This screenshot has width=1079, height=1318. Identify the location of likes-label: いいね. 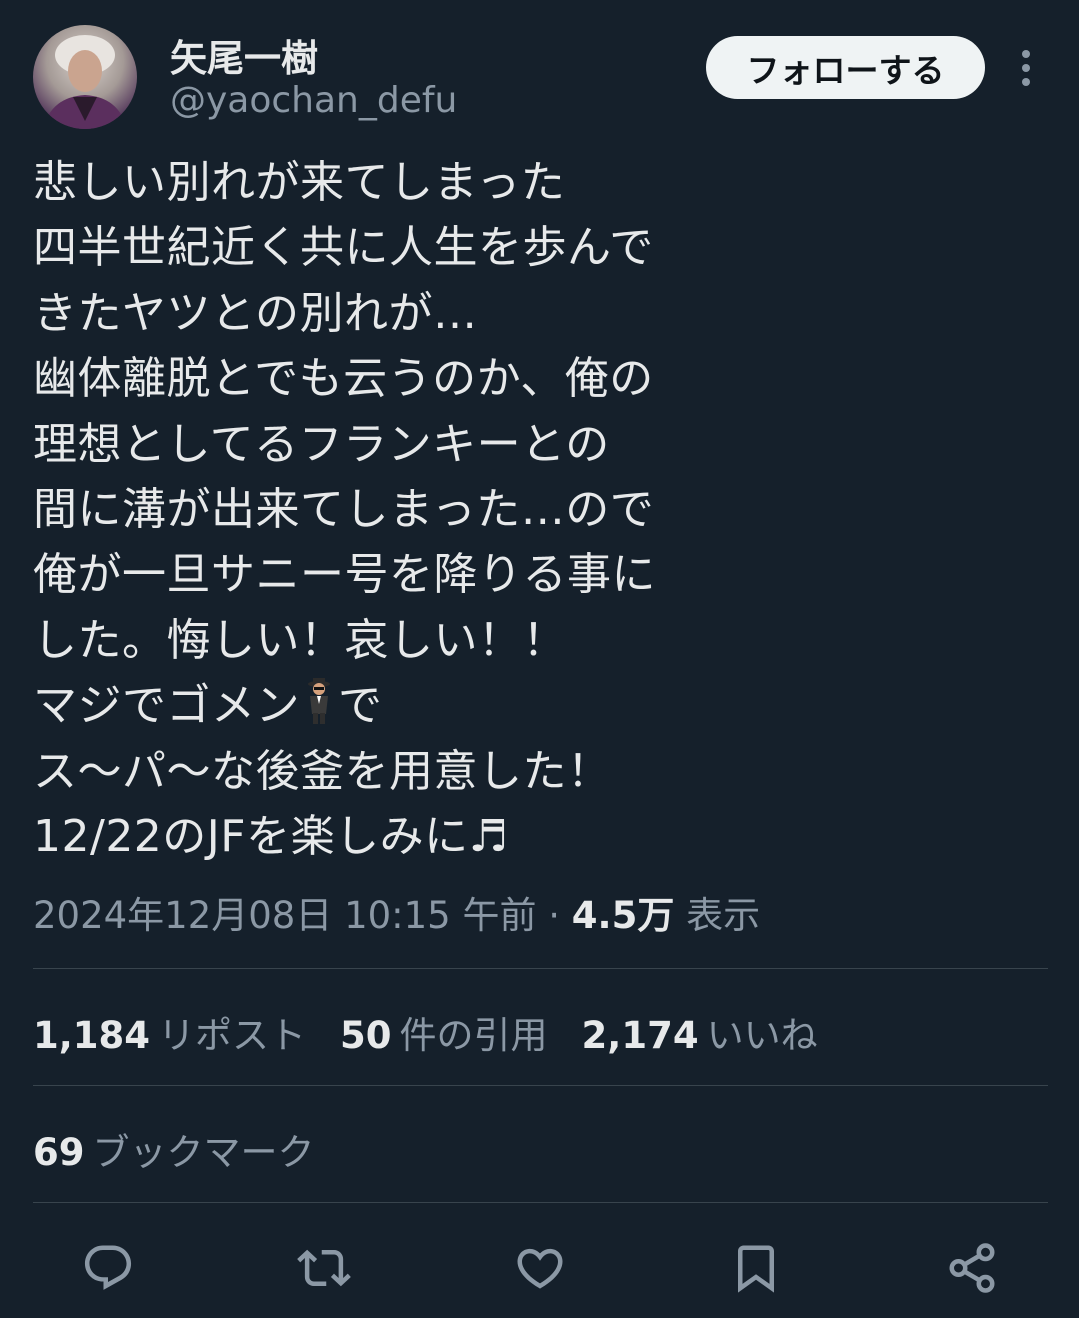
(762, 1035).